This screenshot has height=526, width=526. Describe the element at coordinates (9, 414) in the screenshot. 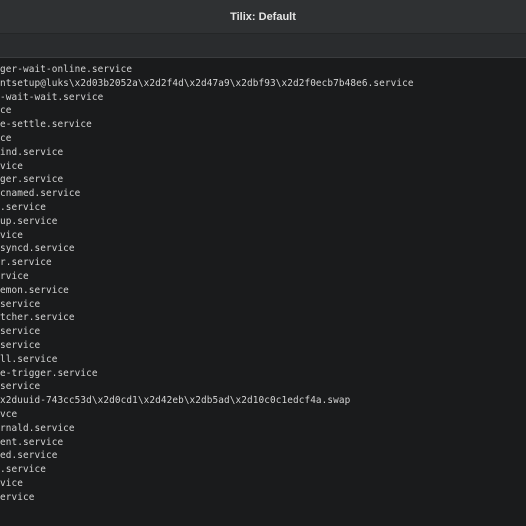

I see `terminal-line: vce` at that location.